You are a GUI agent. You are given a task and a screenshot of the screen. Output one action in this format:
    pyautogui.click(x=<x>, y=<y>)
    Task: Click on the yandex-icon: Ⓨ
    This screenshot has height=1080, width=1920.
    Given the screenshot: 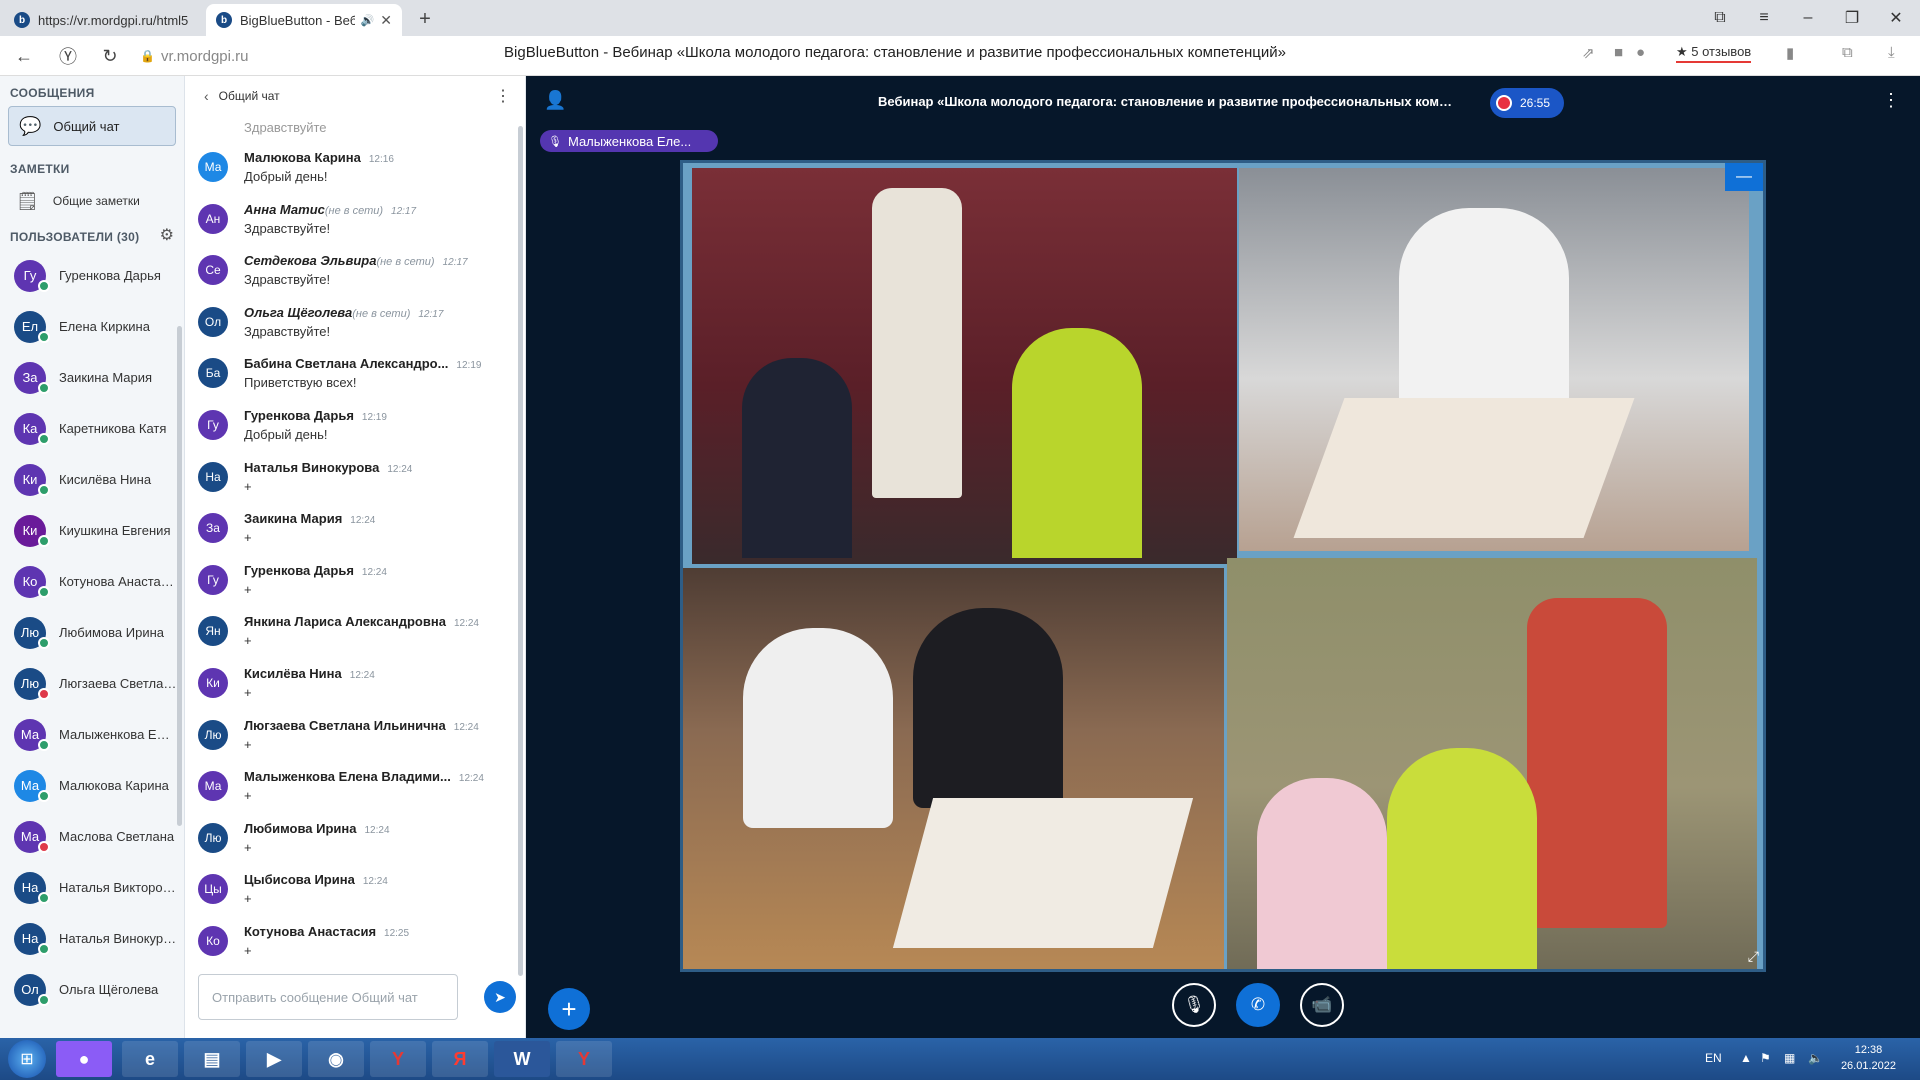 What is the action you would take?
    pyautogui.click(x=68, y=56)
    